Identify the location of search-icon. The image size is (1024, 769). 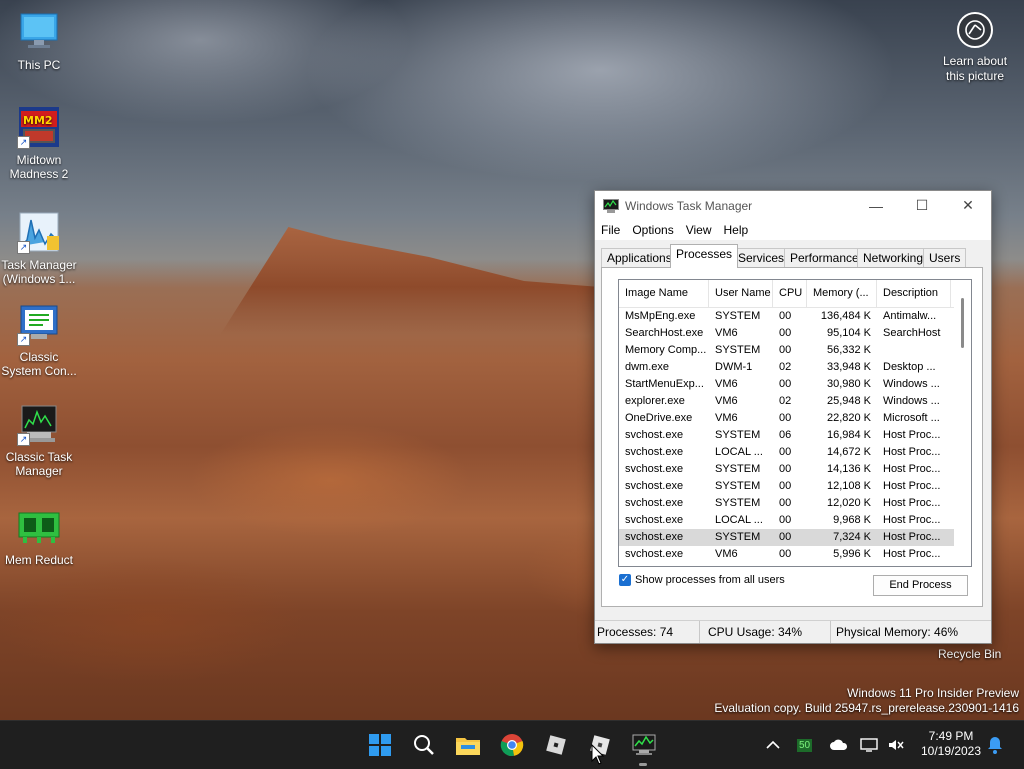
(424, 745).